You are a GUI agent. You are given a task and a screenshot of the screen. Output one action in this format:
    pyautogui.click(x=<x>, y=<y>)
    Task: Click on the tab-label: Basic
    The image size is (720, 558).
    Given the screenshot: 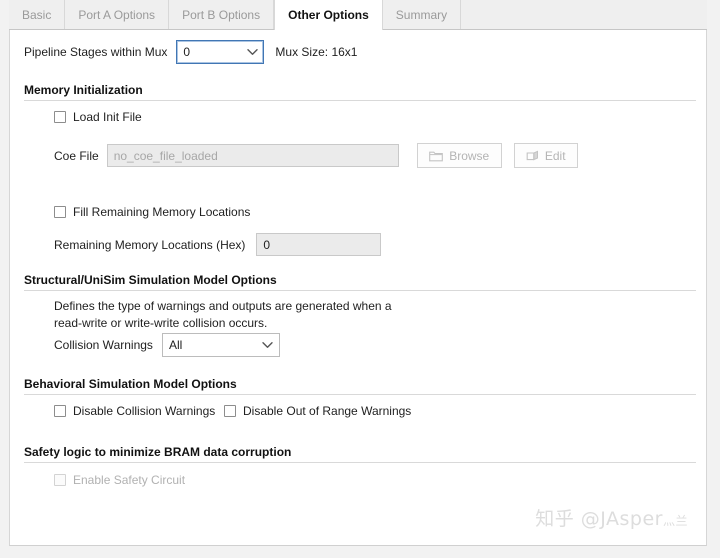 What is the action you would take?
    pyautogui.click(x=37, y=14)
    